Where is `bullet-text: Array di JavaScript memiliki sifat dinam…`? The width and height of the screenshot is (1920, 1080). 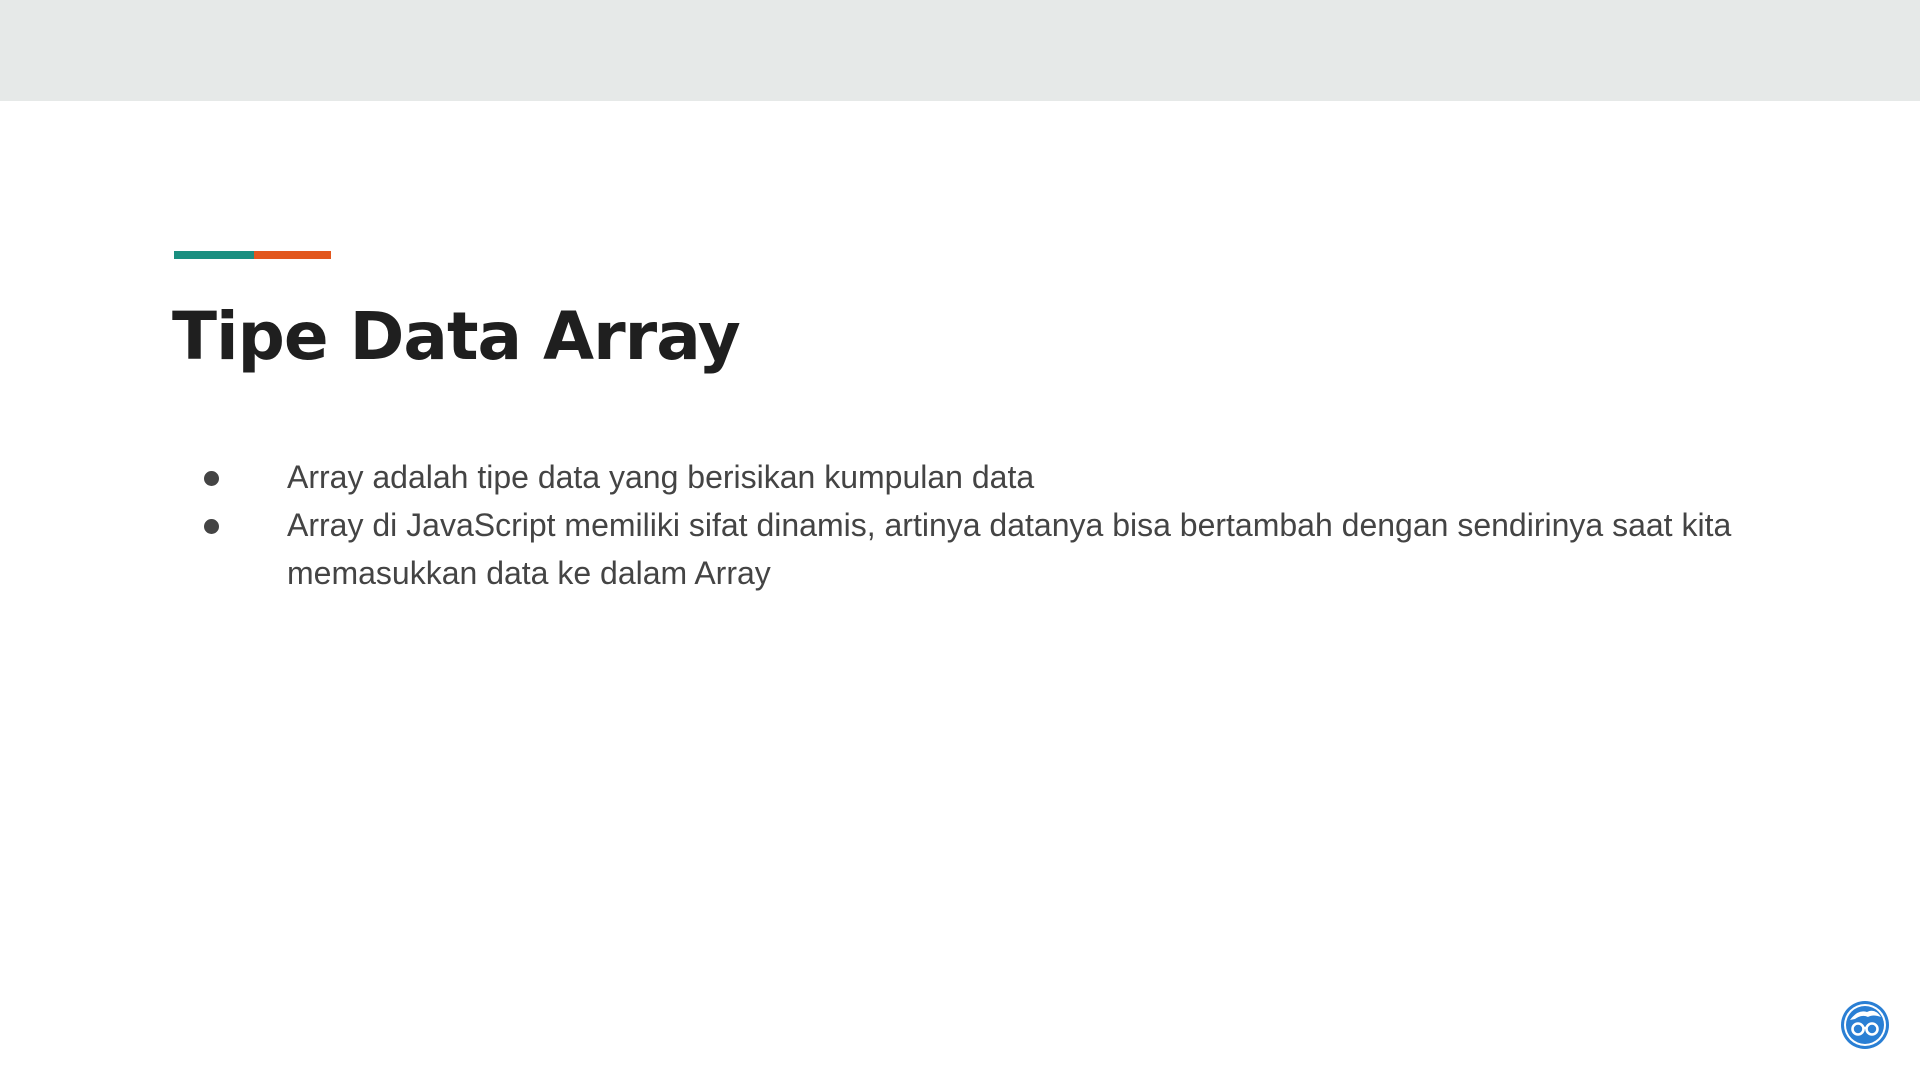 bullet-text: Array di JavaScript memiliki sifat dinam… is located at coordinates (1009, 549).